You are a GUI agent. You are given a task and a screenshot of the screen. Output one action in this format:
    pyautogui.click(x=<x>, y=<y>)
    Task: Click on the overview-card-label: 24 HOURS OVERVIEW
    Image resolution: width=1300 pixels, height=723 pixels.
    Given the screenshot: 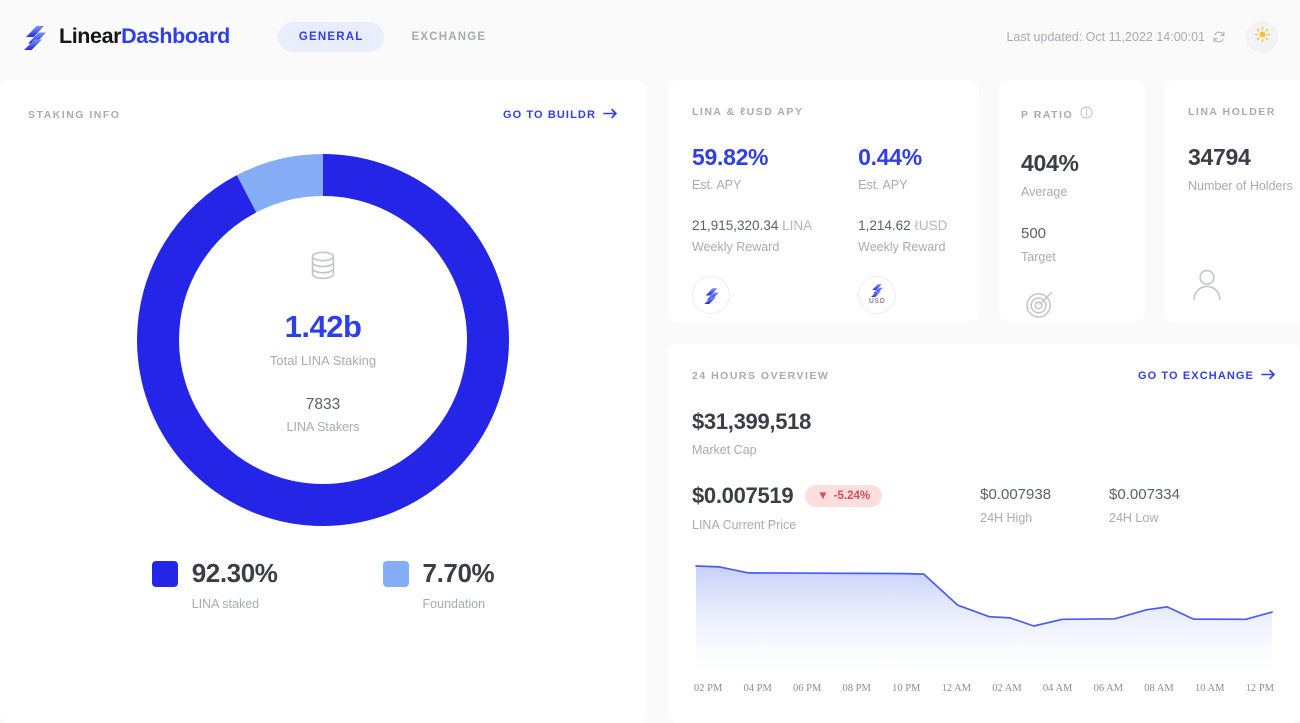 What is the action you would take?
    pyautogui.click(x=761, y=376)
    